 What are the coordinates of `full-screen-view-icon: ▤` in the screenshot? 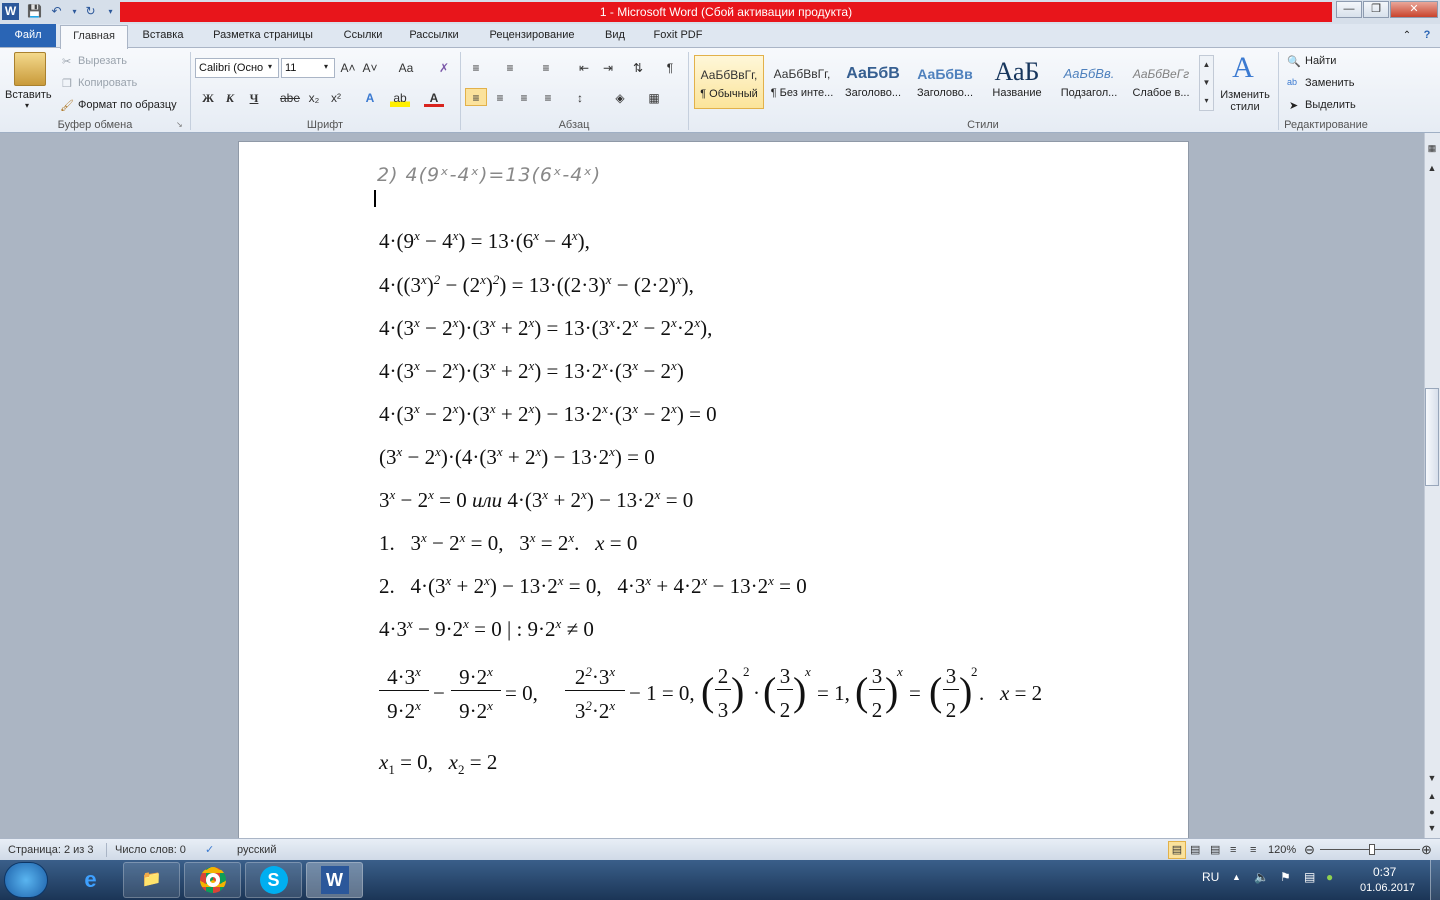 It's located at (1195, 850).